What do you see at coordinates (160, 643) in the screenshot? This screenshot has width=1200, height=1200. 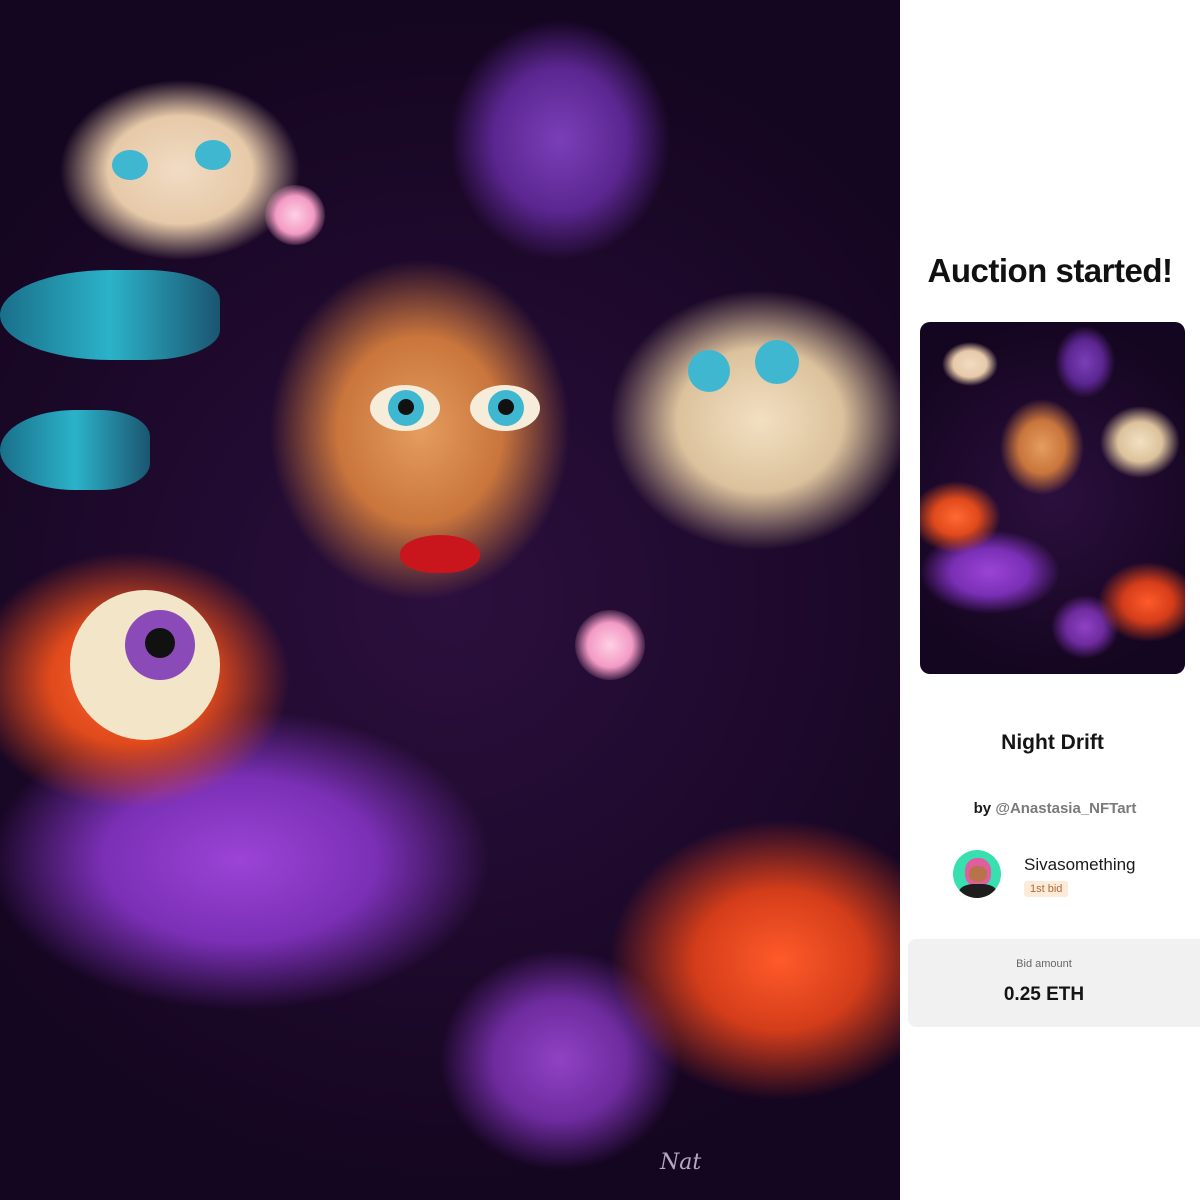 I see `eyeball-shape` at bounding box center [160, 643].